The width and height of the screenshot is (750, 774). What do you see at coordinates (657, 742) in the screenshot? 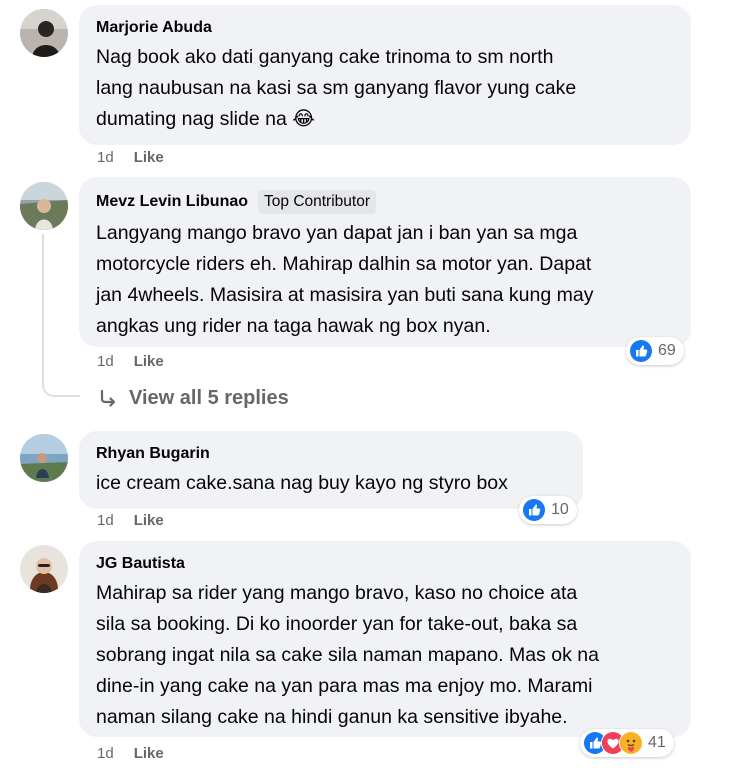
I see `reaction-count: 41` at bounding box center [657, 742].